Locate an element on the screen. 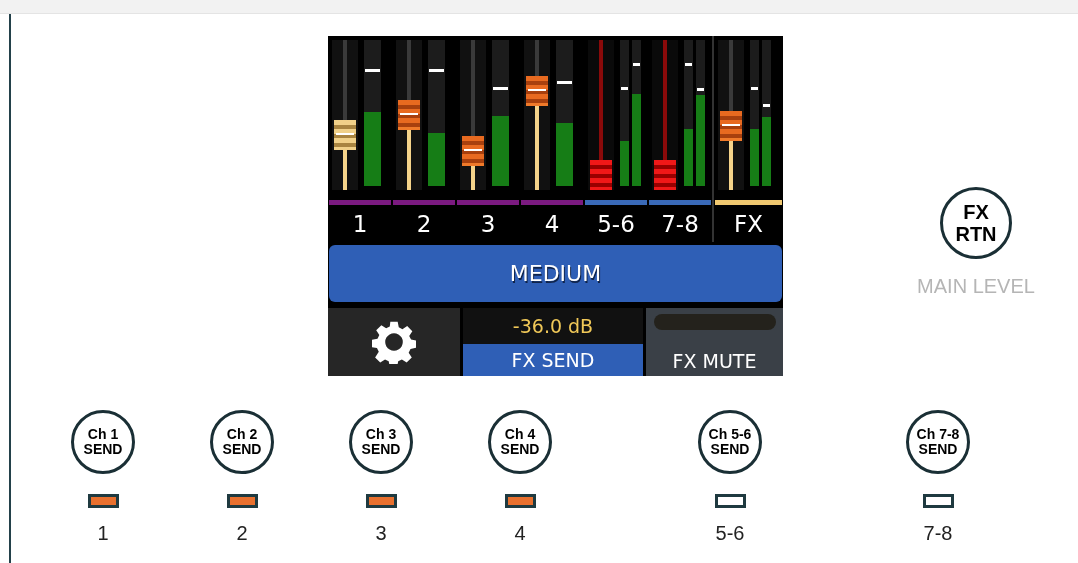  fx-send-button: FX SEND is located at coordinates (553, 360).